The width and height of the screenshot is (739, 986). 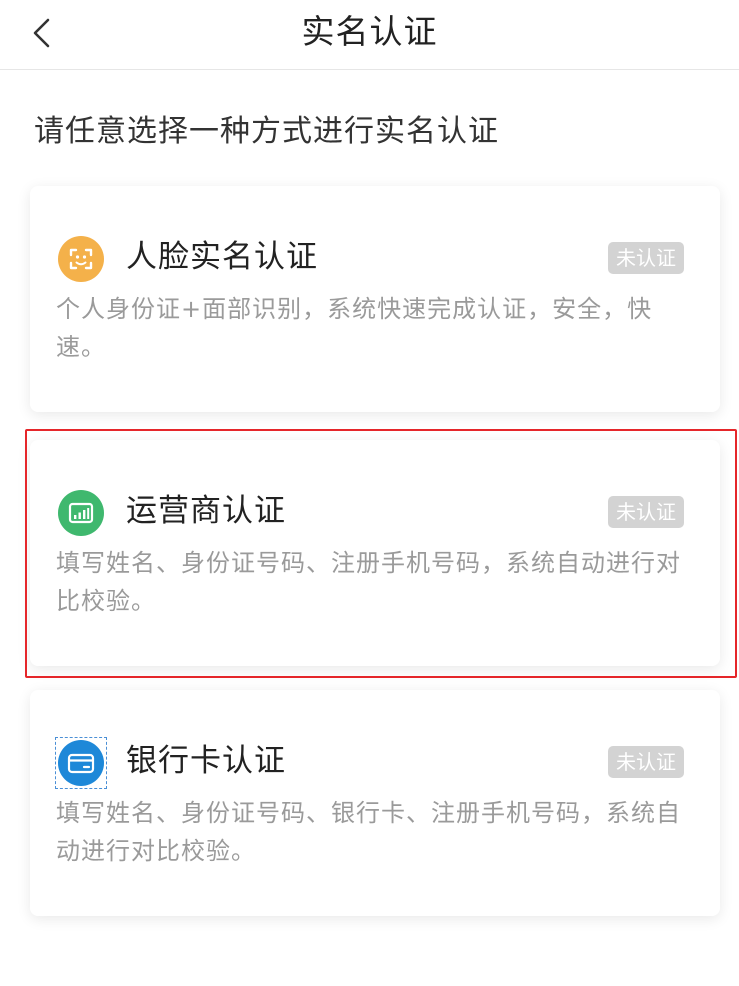 What do you see at coordinates (81, 259) in the screenshot?
I see `face-scan-icon` at bounding box center [81, 259].